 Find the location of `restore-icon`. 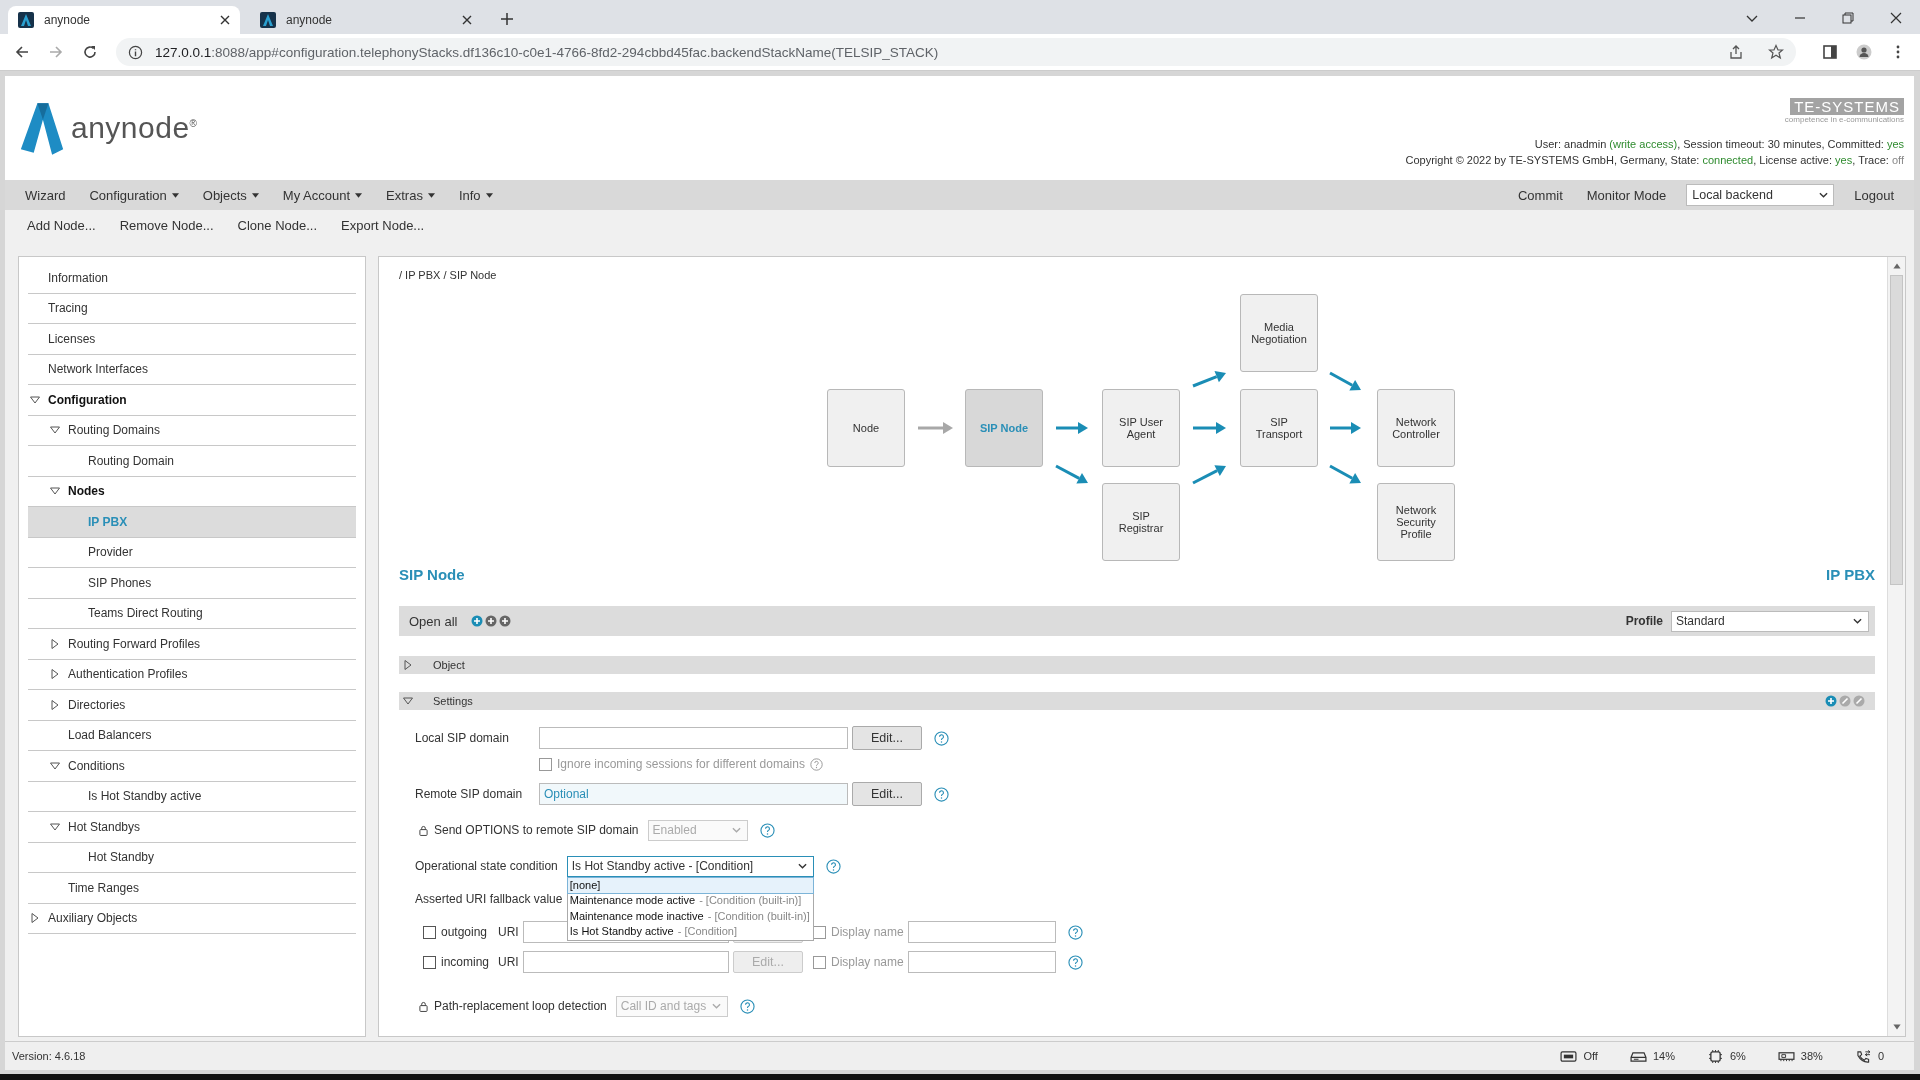

restore-icon is located at coordinates (1848, 18).